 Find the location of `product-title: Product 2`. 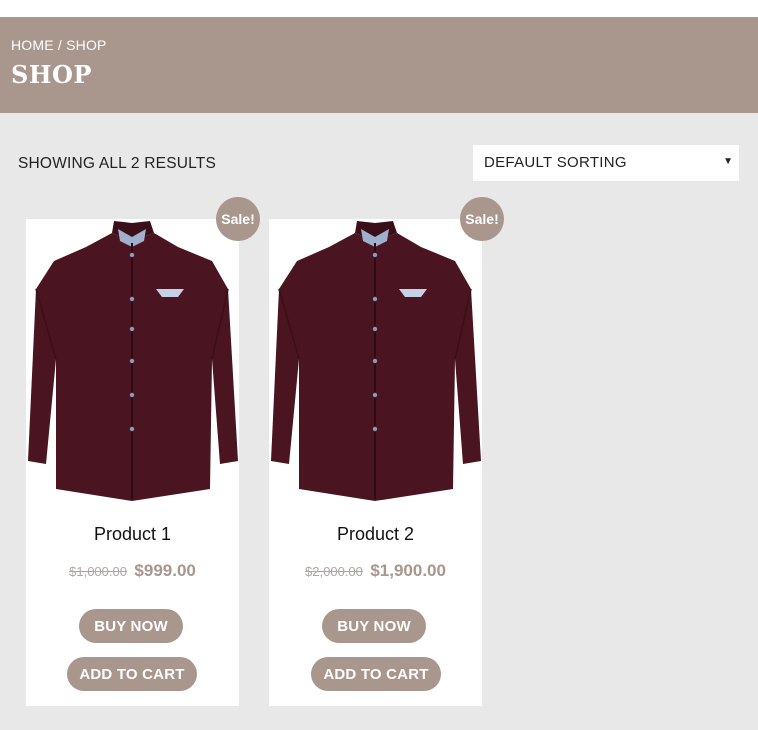

product-title: Product 2 is located at coordinates (375, 534).